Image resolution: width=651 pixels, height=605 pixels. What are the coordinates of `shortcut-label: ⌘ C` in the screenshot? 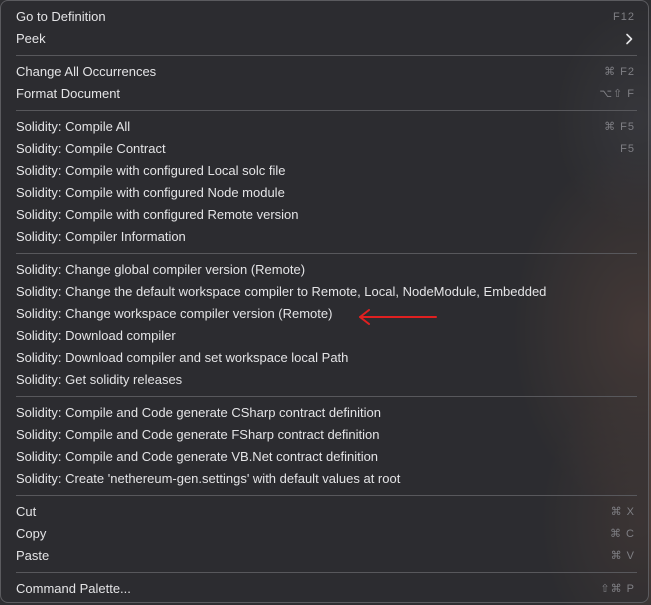 It's located at (622, 534).